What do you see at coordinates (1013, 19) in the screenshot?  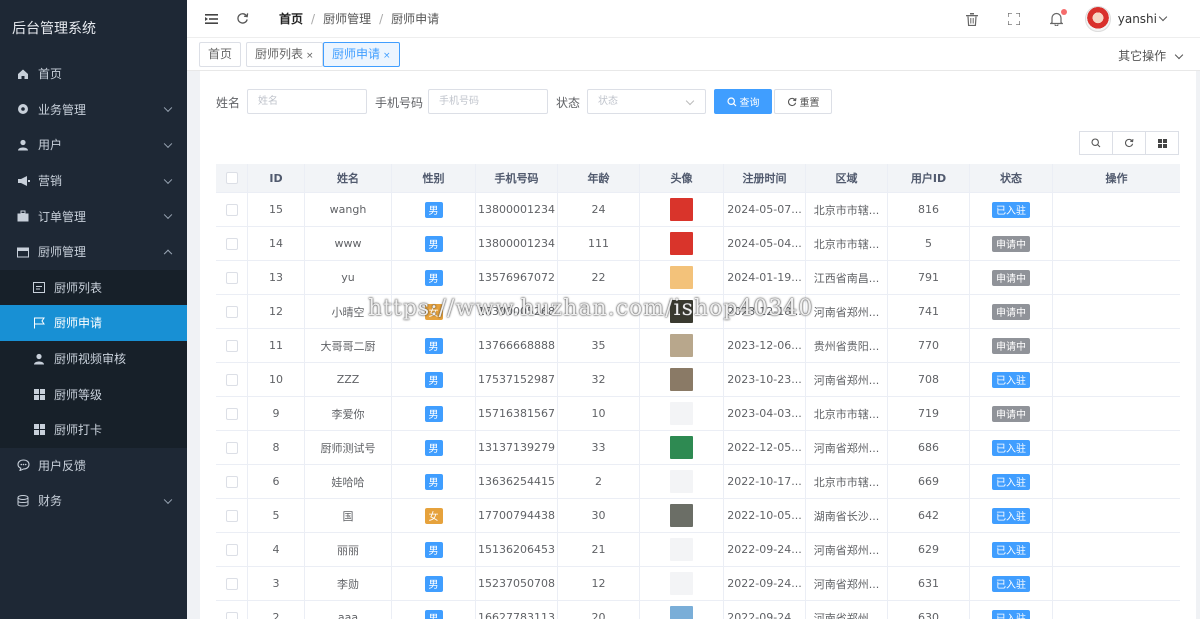 I see `fullscreen-icon` at bounding box center [1013, 19].